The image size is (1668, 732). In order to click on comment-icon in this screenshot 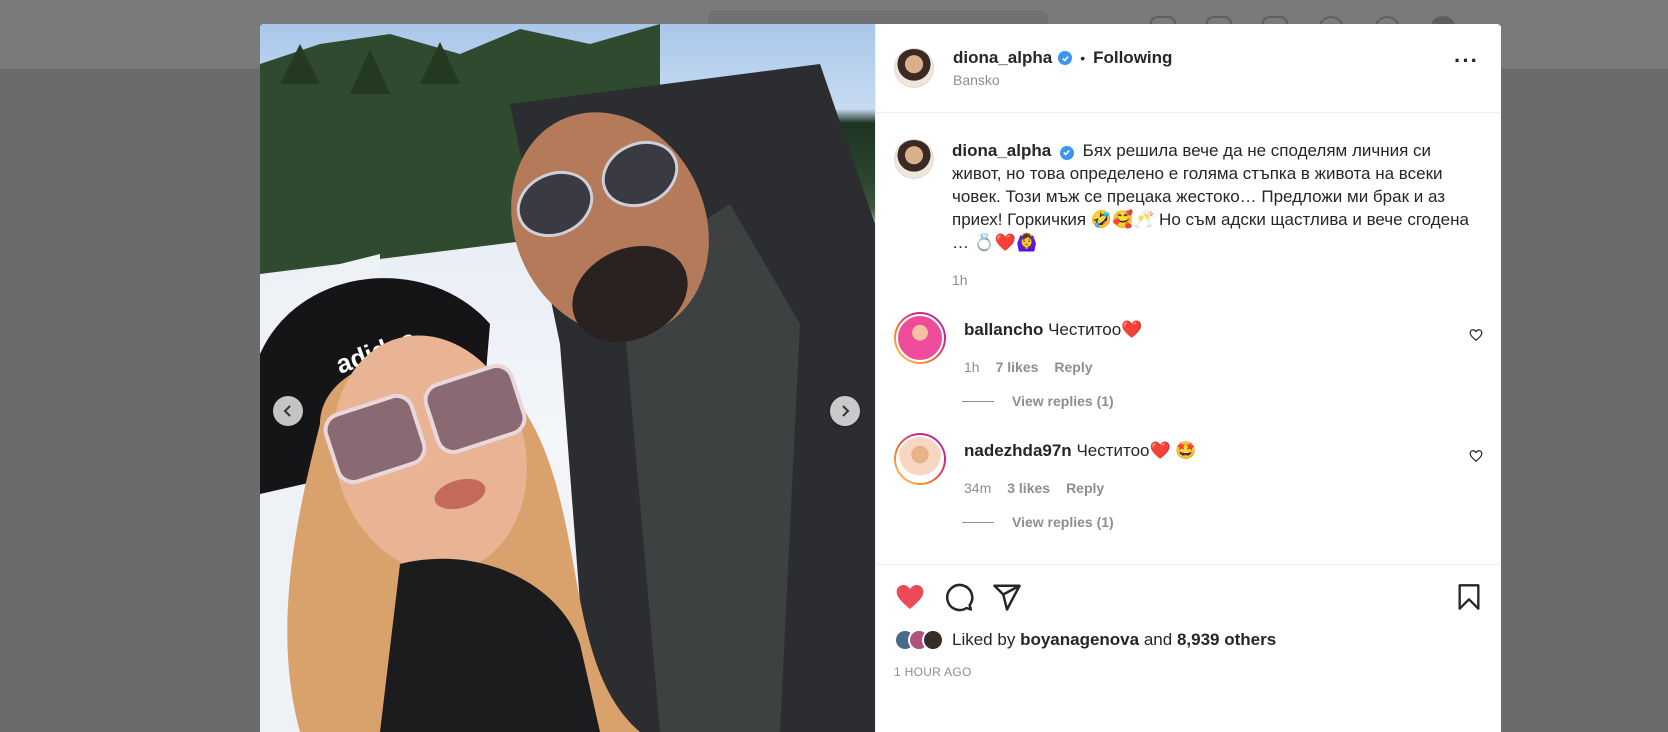, I will do `click(959, 597)`.